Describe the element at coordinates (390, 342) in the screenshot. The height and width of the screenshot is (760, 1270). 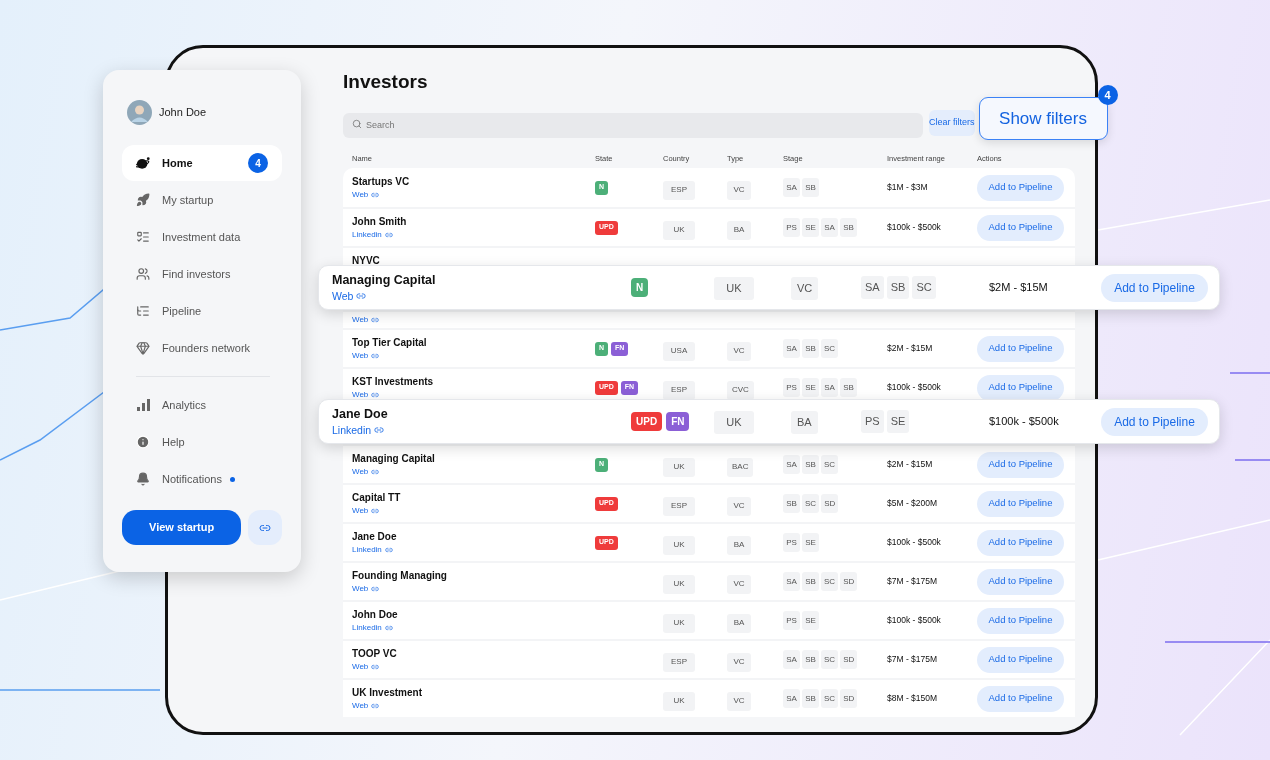
I see `investor-name: Top Tier Capital` at that location.